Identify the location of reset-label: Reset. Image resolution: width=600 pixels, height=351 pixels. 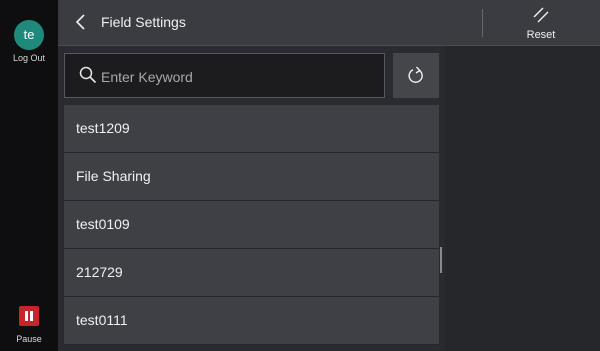
(541, 35).